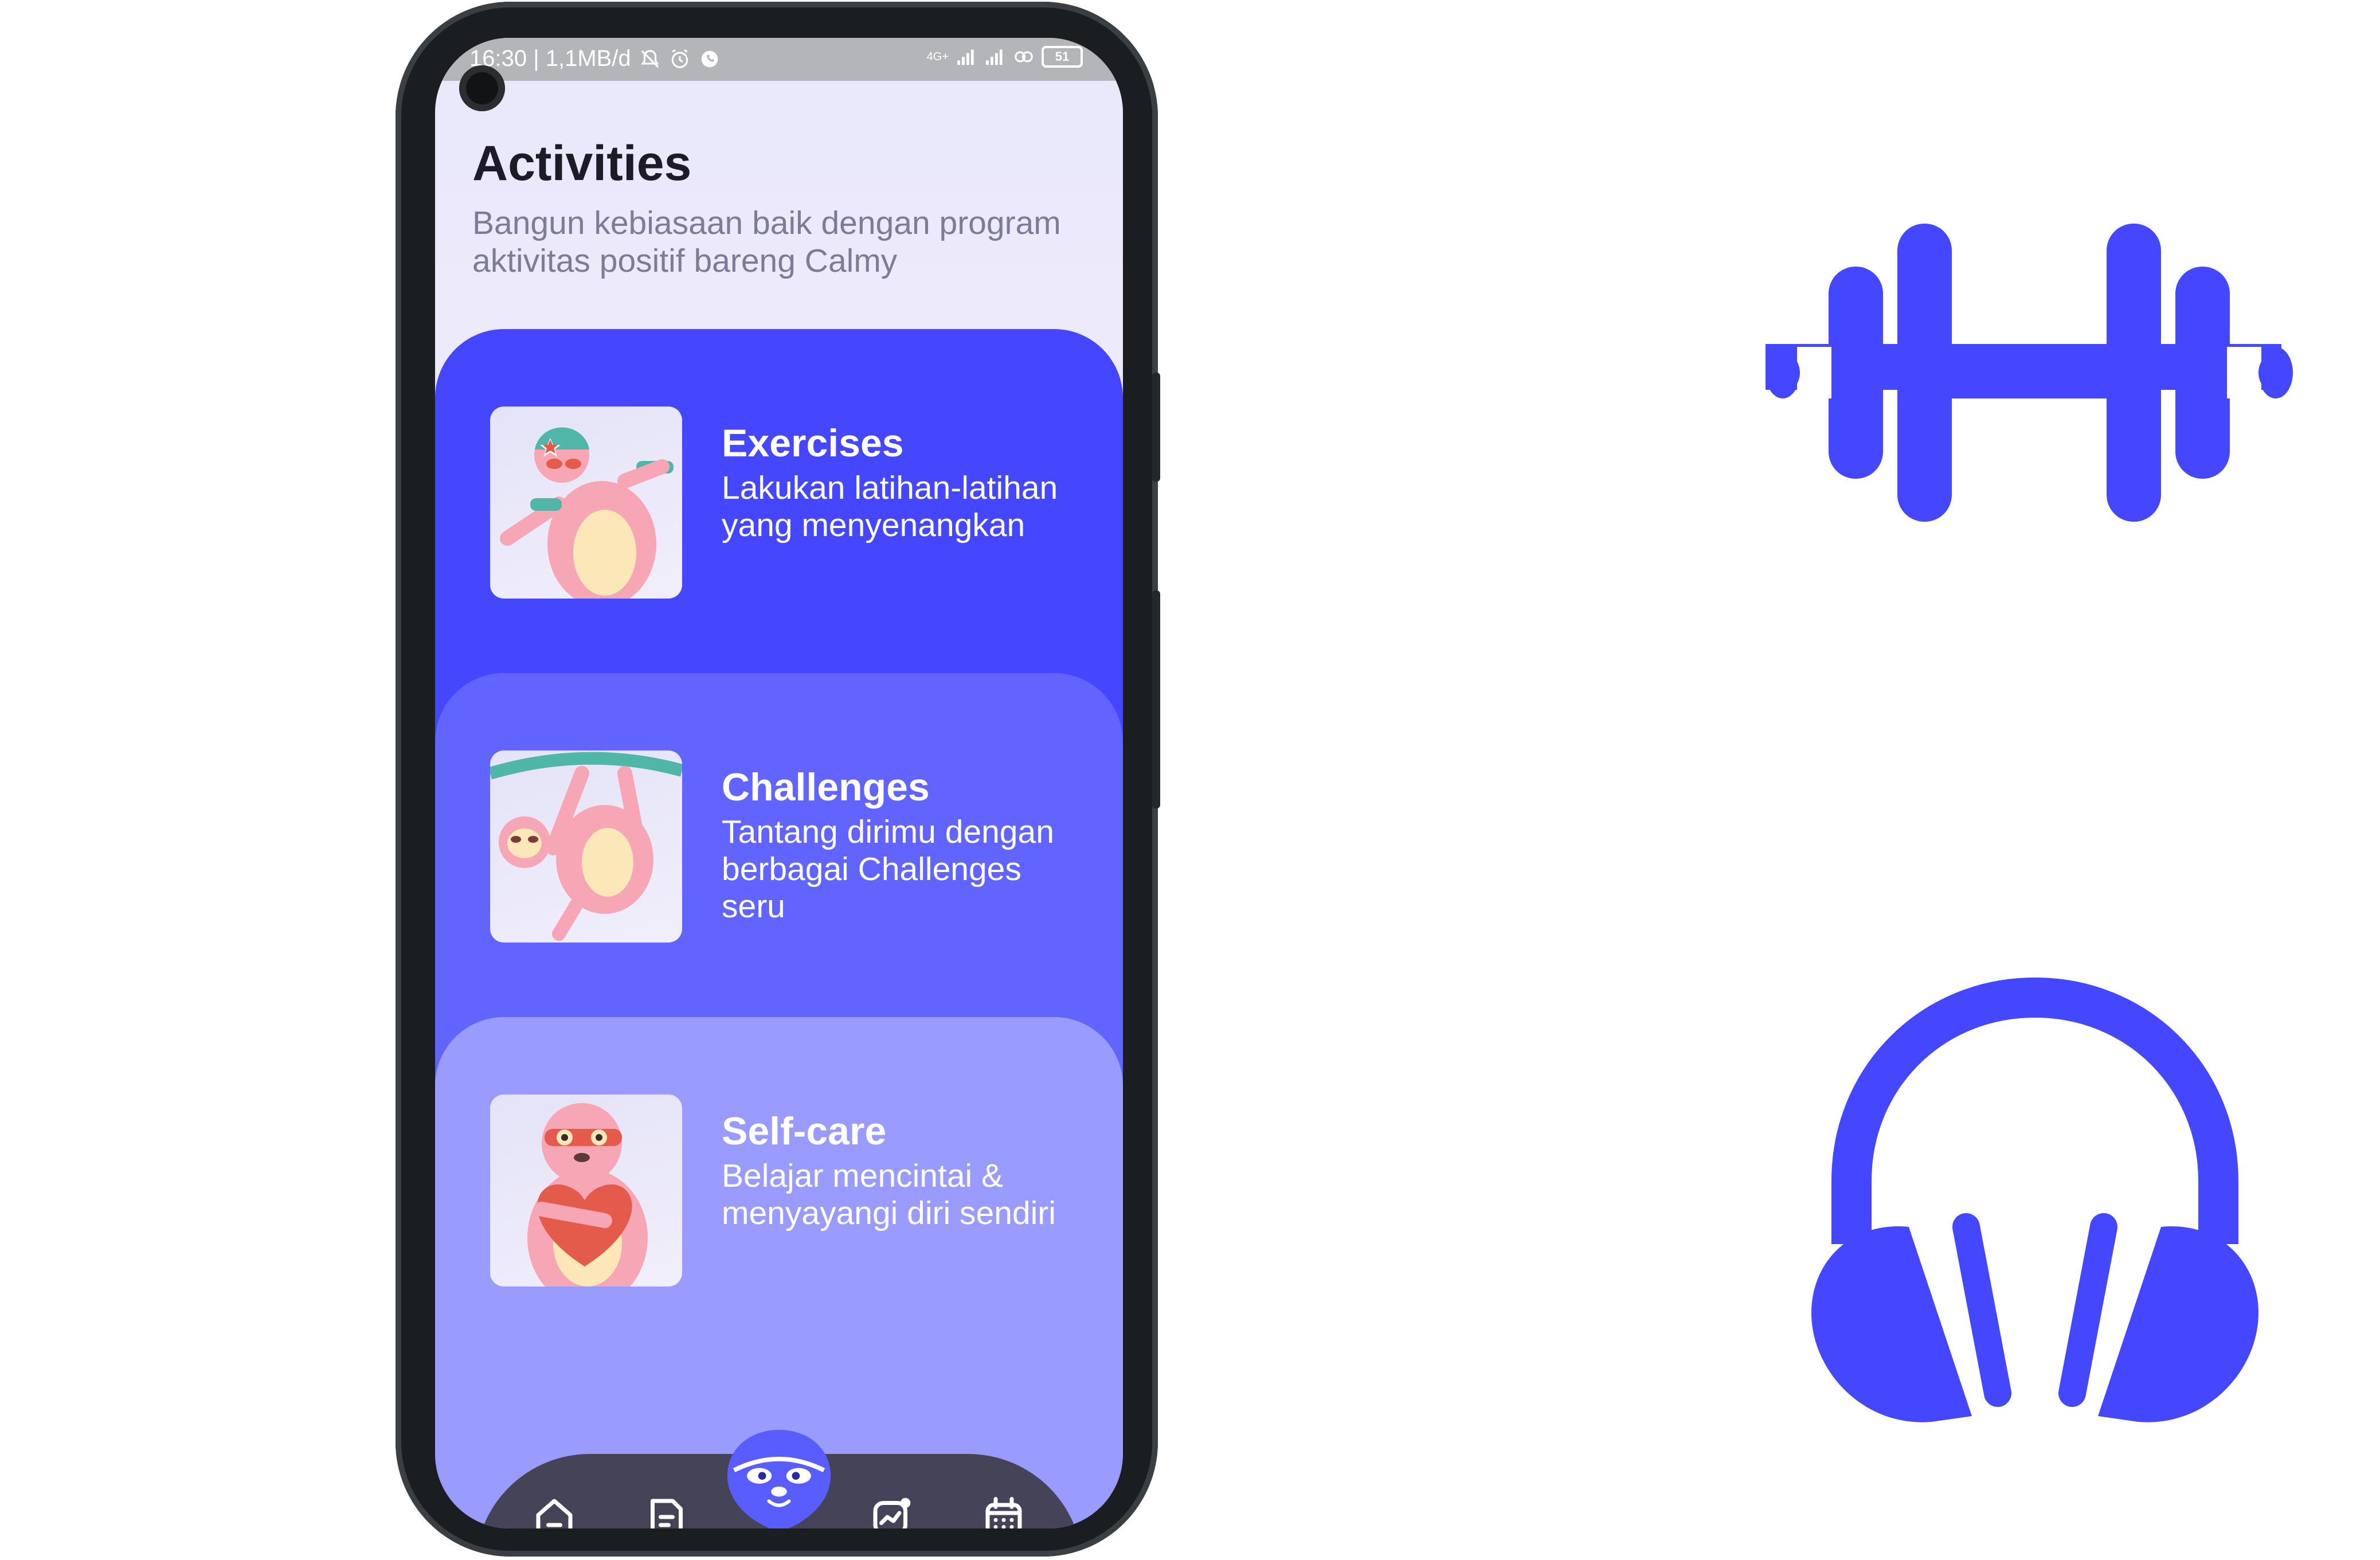 The width and height of the screenshot is (2380, 1560). What do you see at coordinates (587, 1195) in the screenshot?
I see `sloth-heart-illustration` at bounding box center [587, 1195].